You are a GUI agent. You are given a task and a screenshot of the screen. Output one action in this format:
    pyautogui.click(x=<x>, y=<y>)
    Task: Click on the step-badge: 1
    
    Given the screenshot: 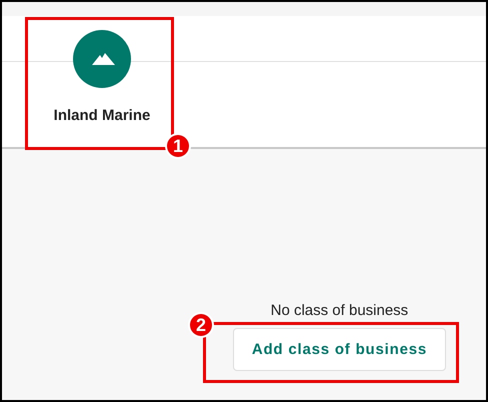 What is the action you would take?
    pyautogui.click(x=178, y=146)
    